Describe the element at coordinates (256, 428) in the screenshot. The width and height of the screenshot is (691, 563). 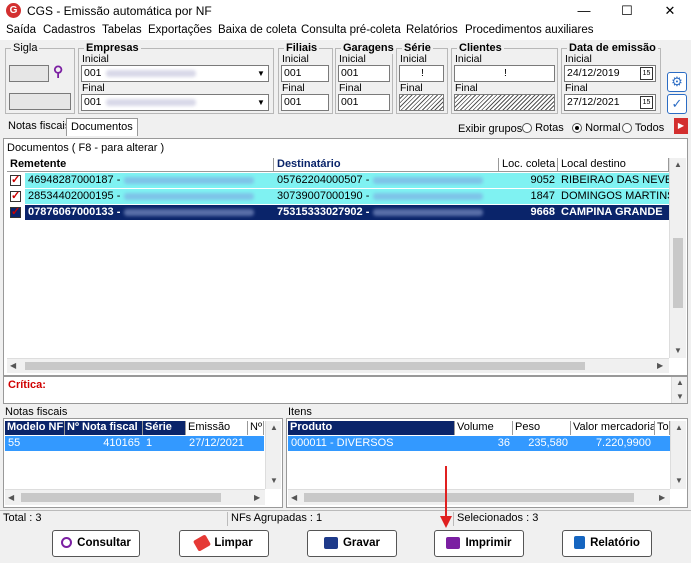
I see `col-numero-extra: Nº` at that location.